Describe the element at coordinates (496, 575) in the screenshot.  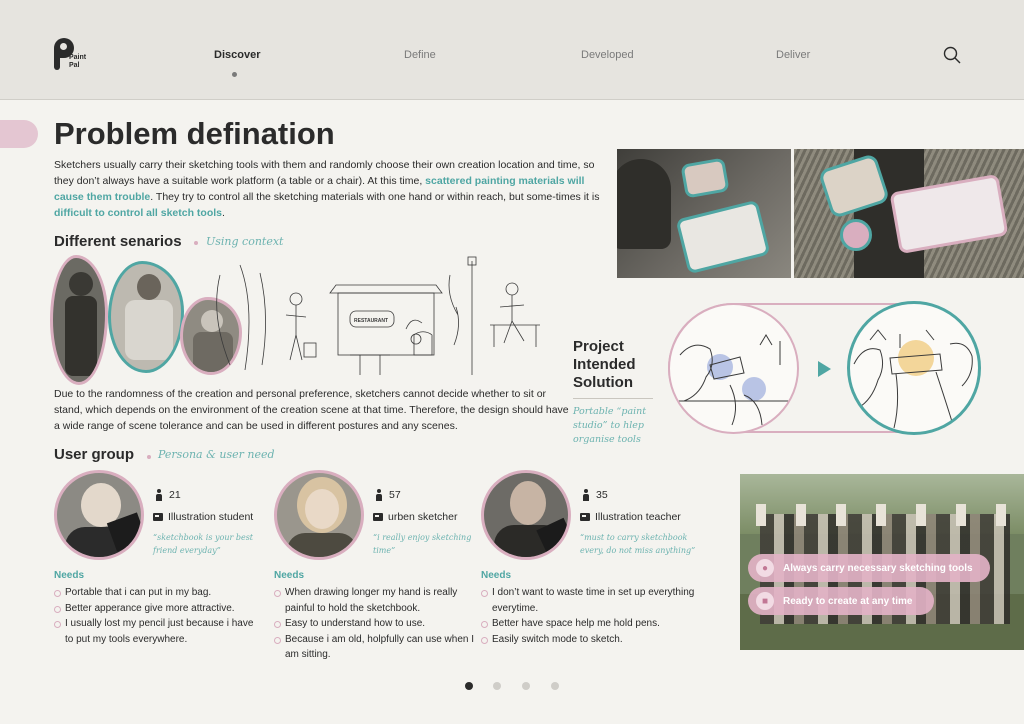
I see `user-3-needs-heading: Needs` at that location.